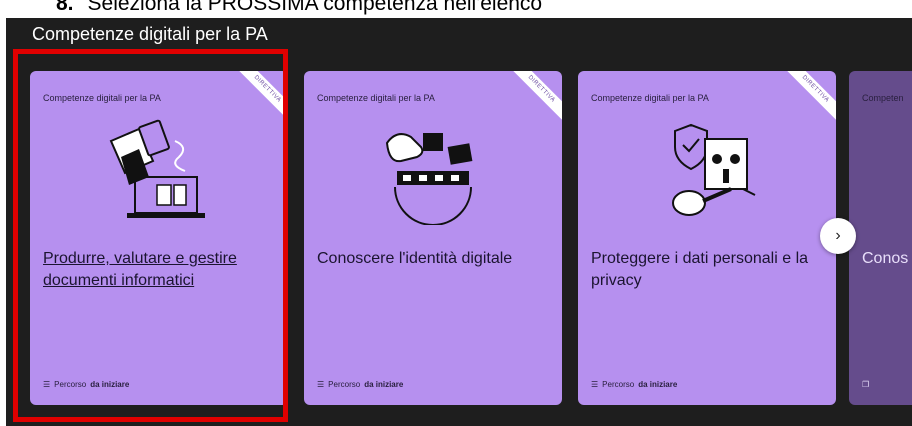 The height and width of the screenshot is (426, 912). Describe the element at coordinates (150, 34) in the screenshot. I see `panel-title: Competenze digitali per la PA` at that location.